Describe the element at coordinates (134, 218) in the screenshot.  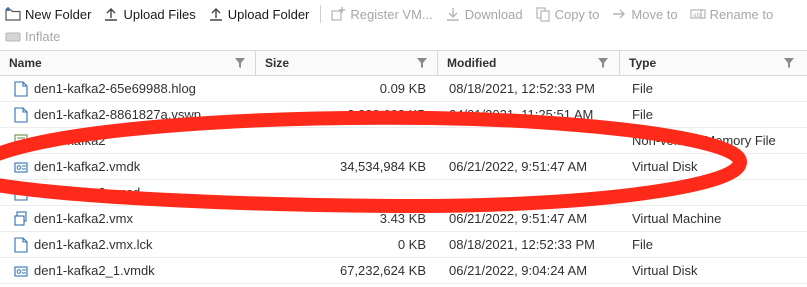
I see `file-name-cell: den1-kafka2.vmx` at that location.